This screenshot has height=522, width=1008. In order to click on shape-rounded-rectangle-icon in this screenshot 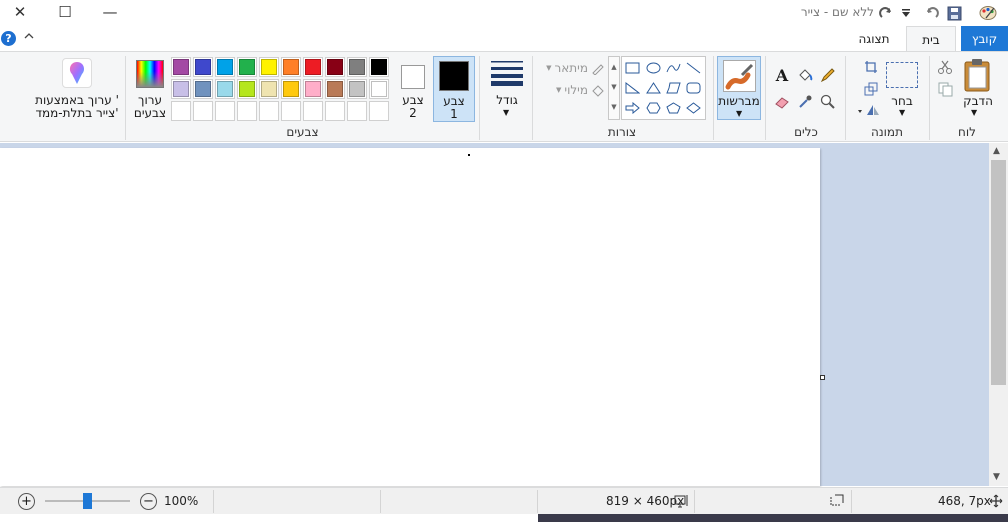, I will do `click(693, 88)`.